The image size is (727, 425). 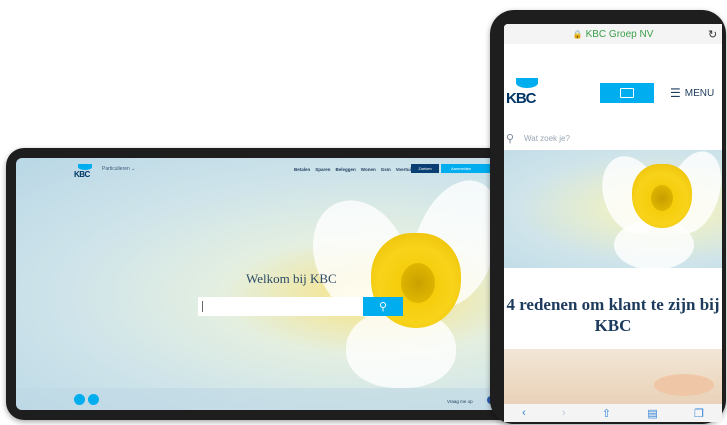 What do you see at coordinates (712, 34) in the screenshot?
I see `reload-icon: ↻` at bounding box center [712, 34].